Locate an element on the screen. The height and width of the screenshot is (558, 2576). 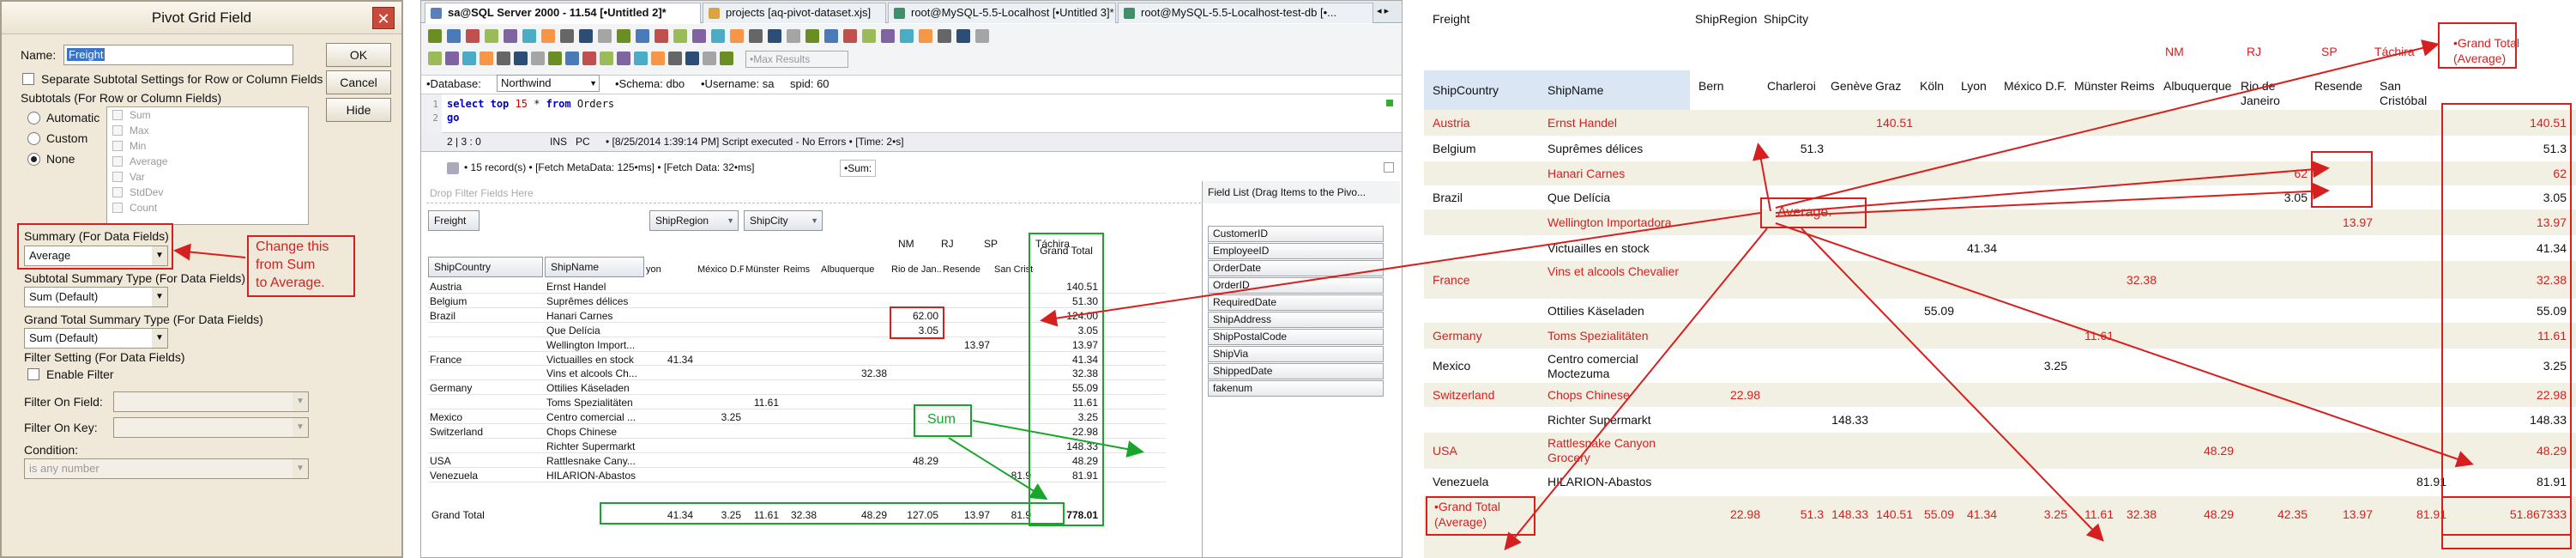
enable-filter-checkbox is located at coordinates (33, 374).